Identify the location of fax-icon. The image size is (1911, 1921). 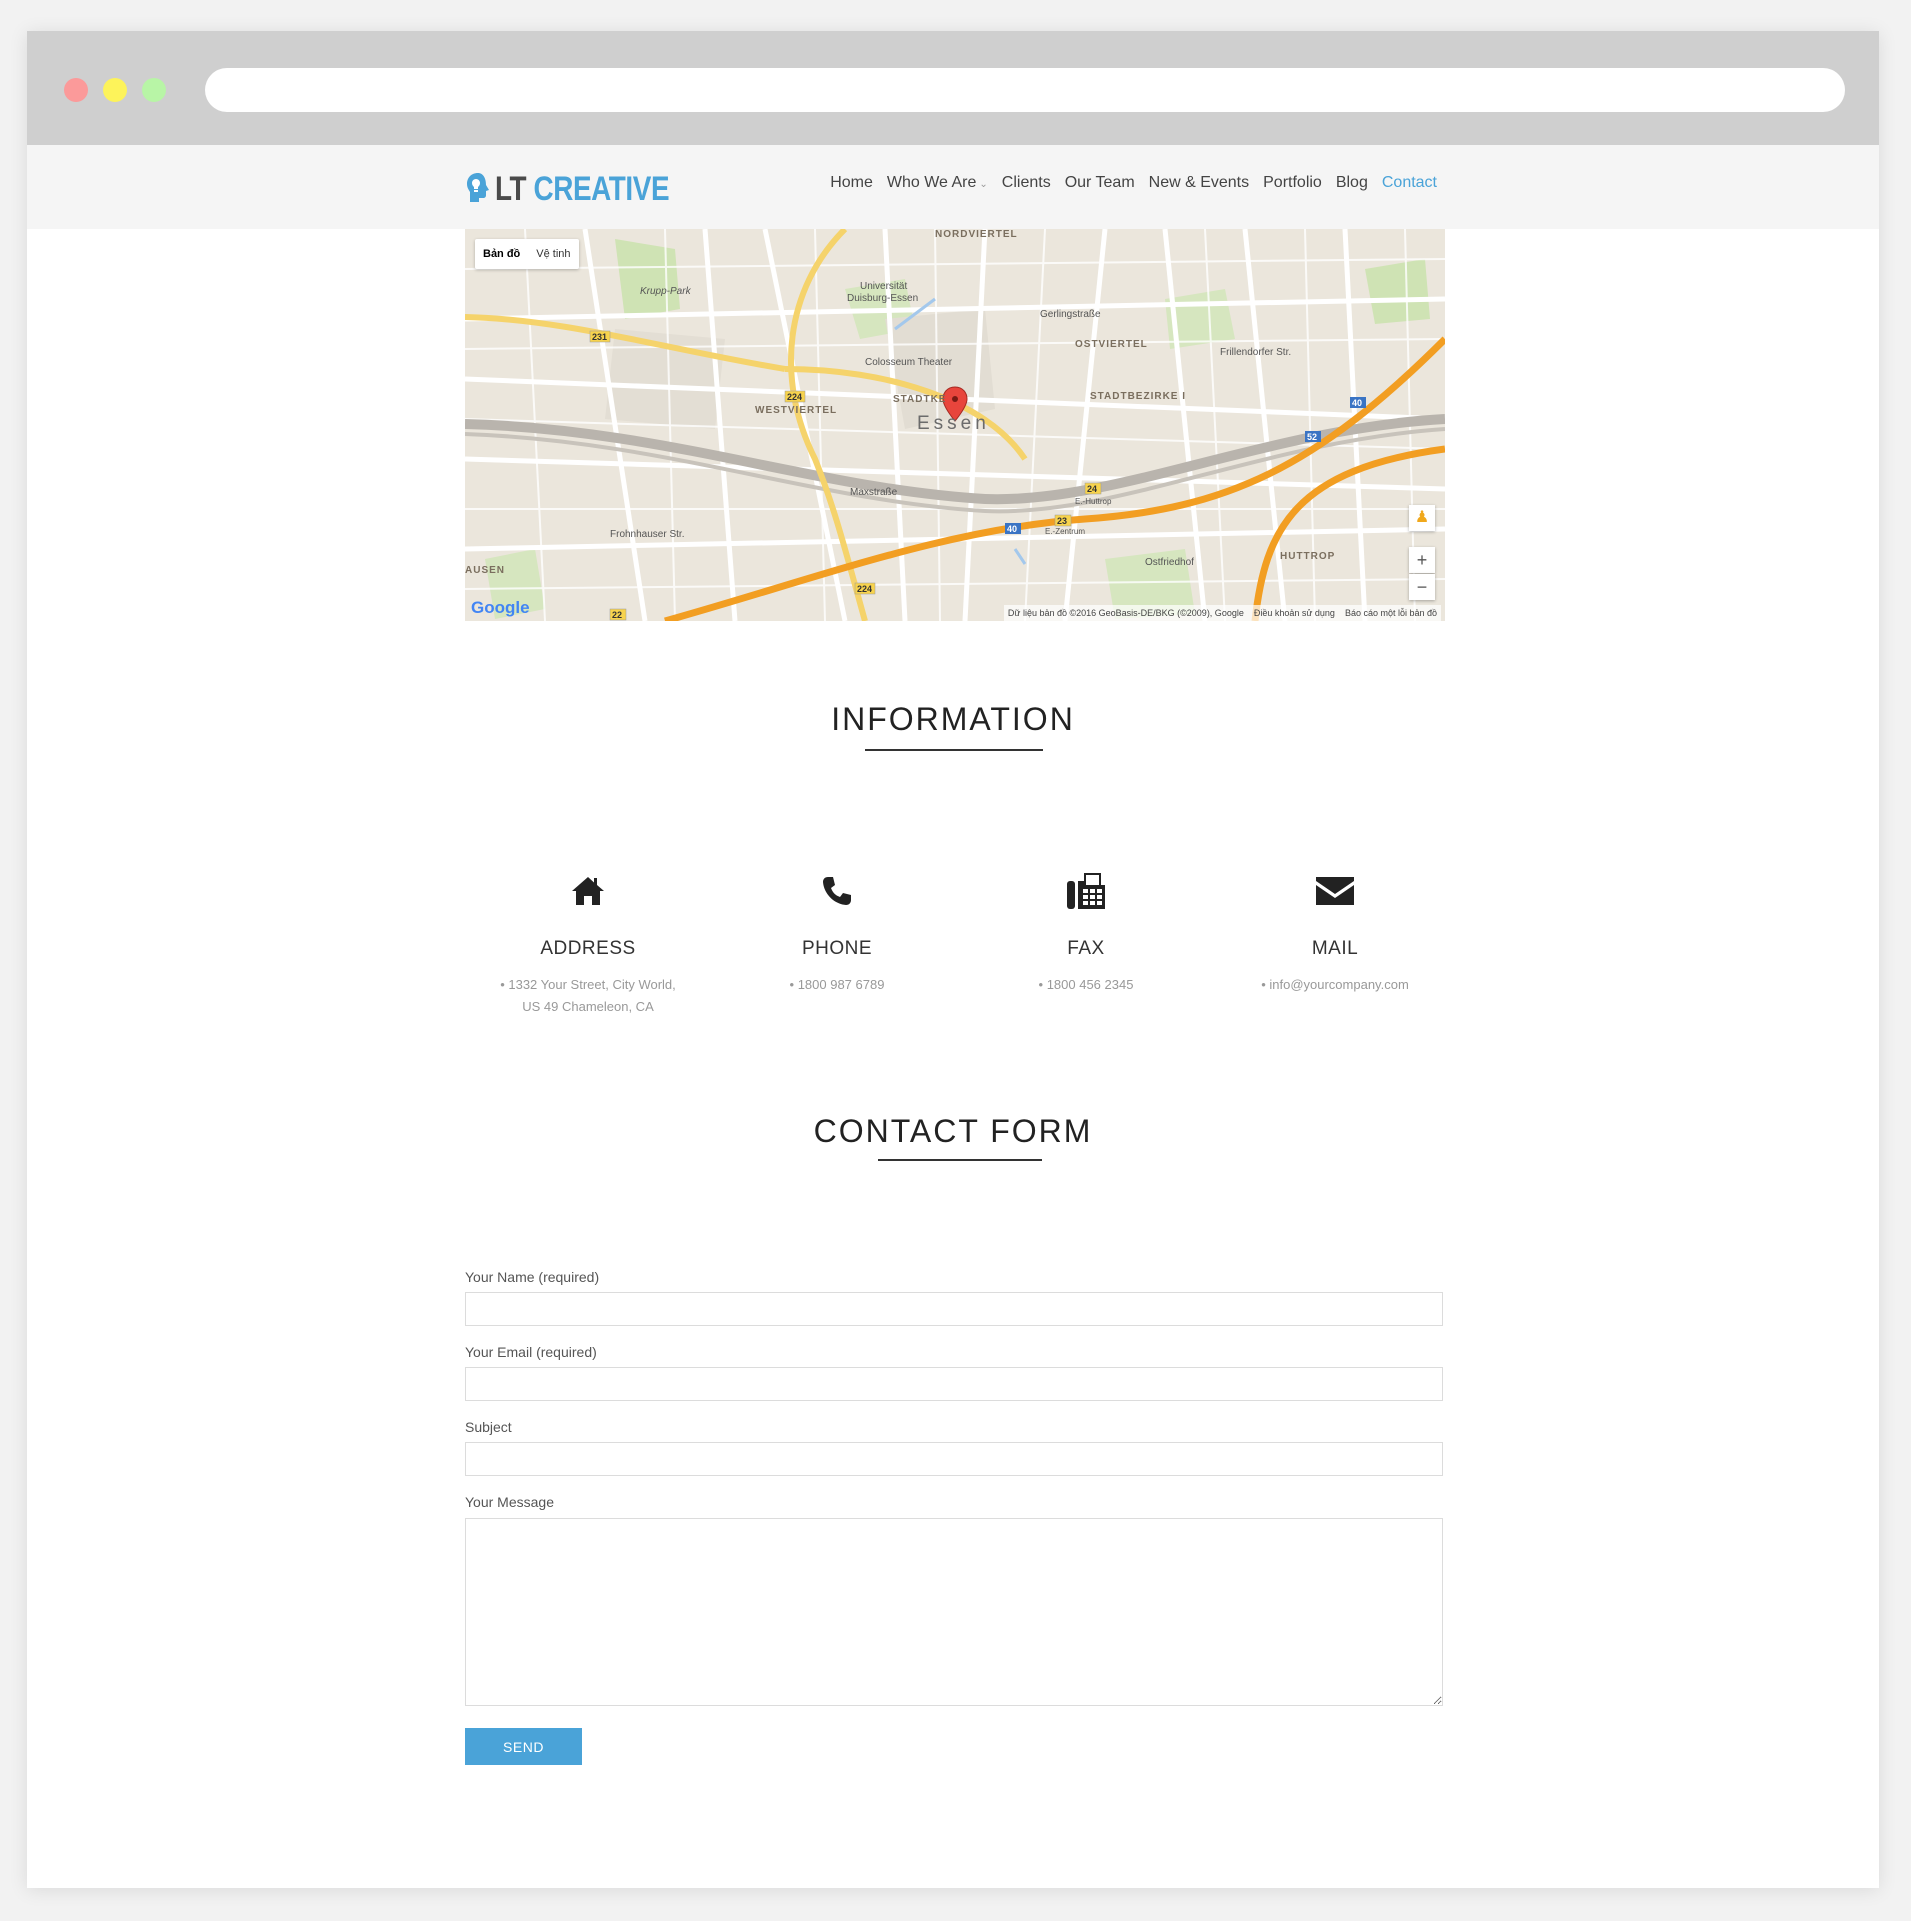
(1086, 891).